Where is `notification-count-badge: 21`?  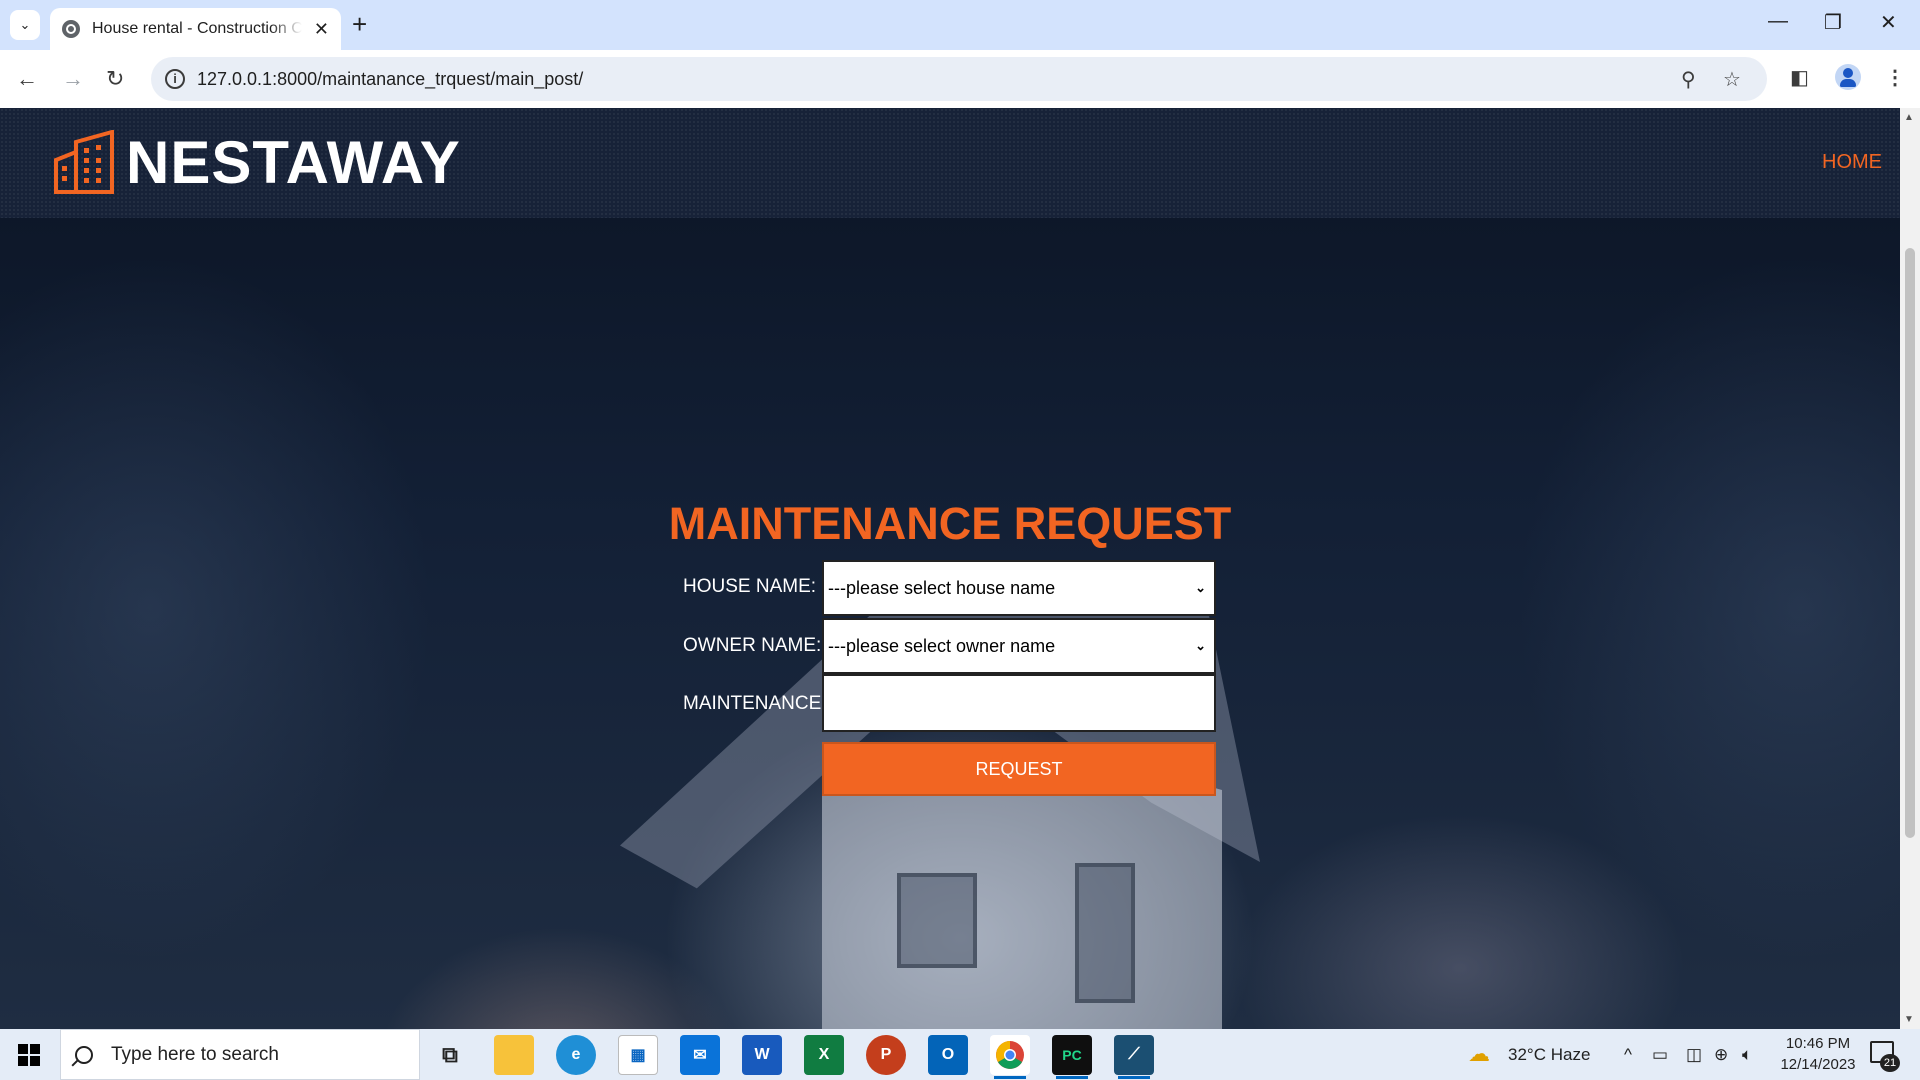 notification-count-badge: 21 is located at coordinates (1890, 1063).